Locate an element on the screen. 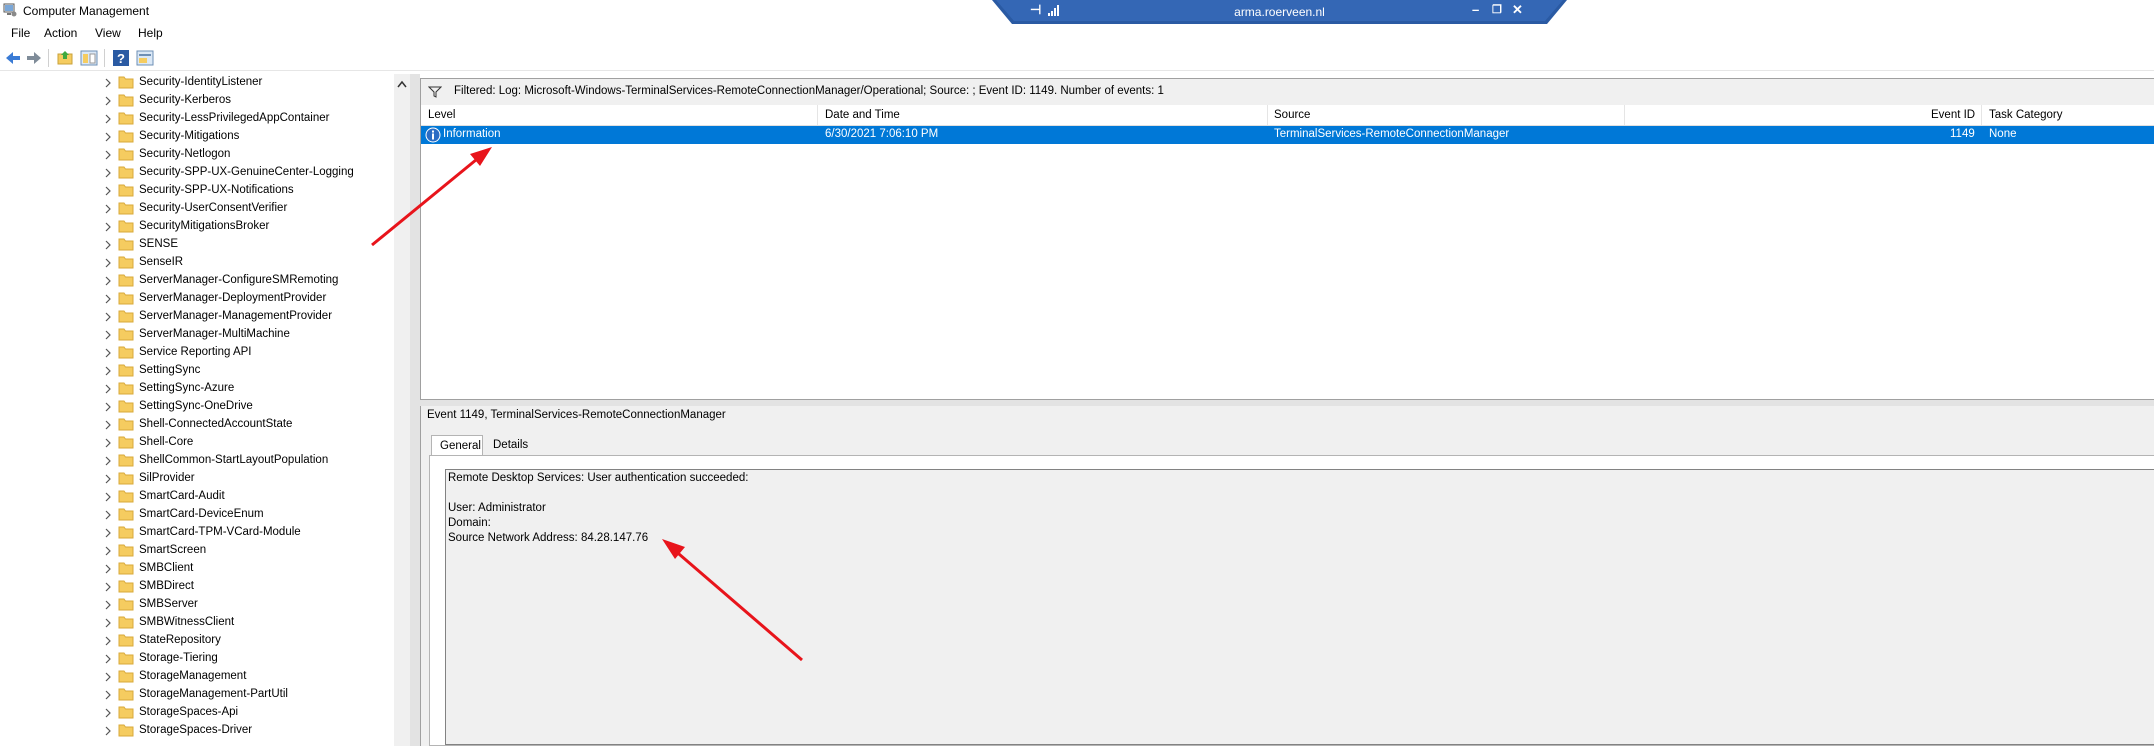 This screenshot has width=2154, height=746. tree-item: Shell-Core is located at coordinates (200, 443).